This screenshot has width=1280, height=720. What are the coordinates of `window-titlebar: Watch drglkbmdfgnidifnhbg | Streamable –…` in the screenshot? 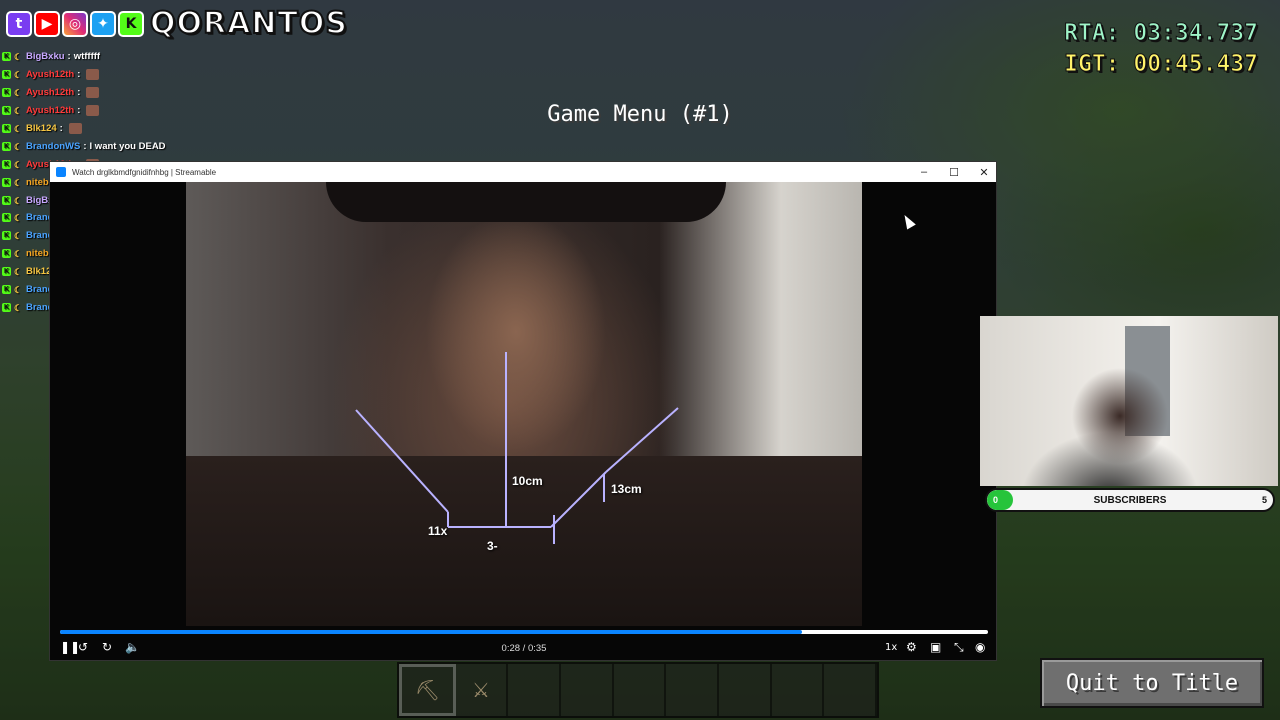 It's located at (523, 172).